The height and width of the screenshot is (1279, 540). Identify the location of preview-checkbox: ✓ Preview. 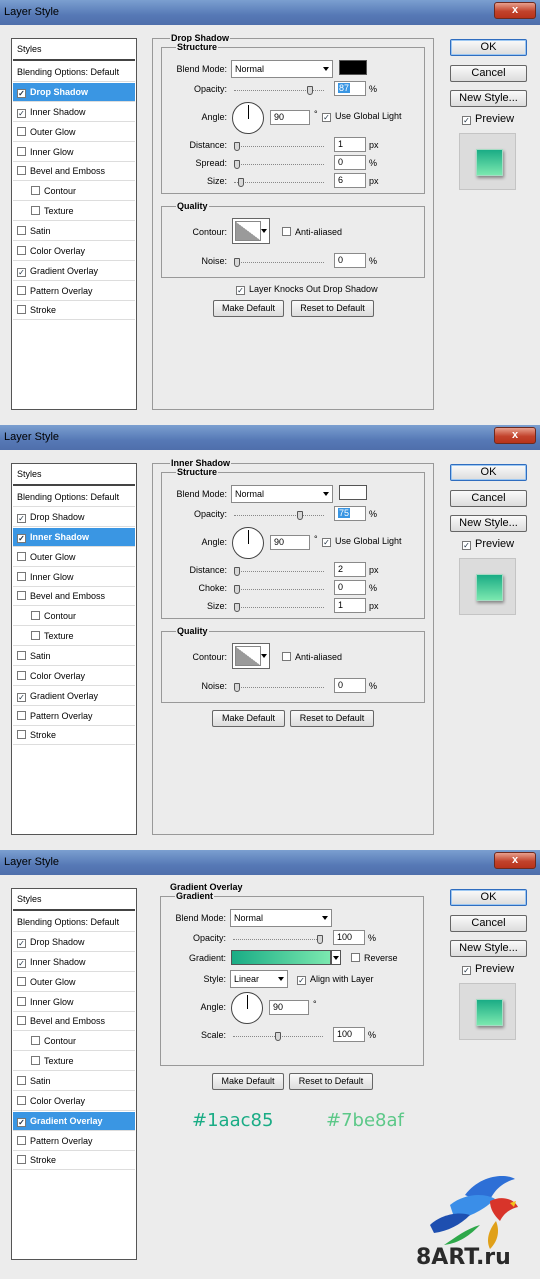
(488, 119).